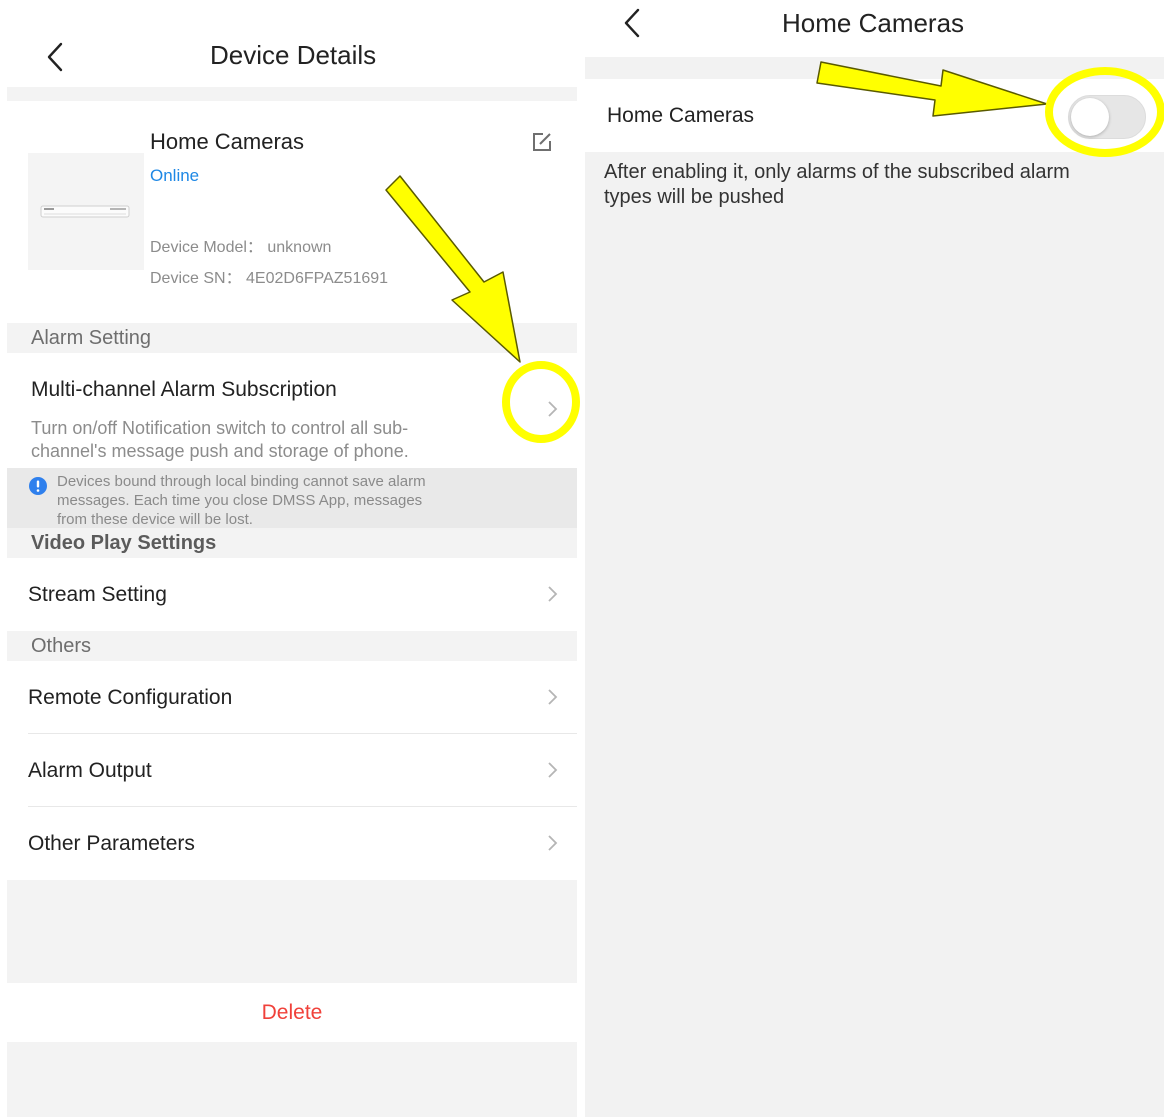 This screenshot has height=1117, width=1164. I want to click on highlight-annotation-left, so click(482, 309).